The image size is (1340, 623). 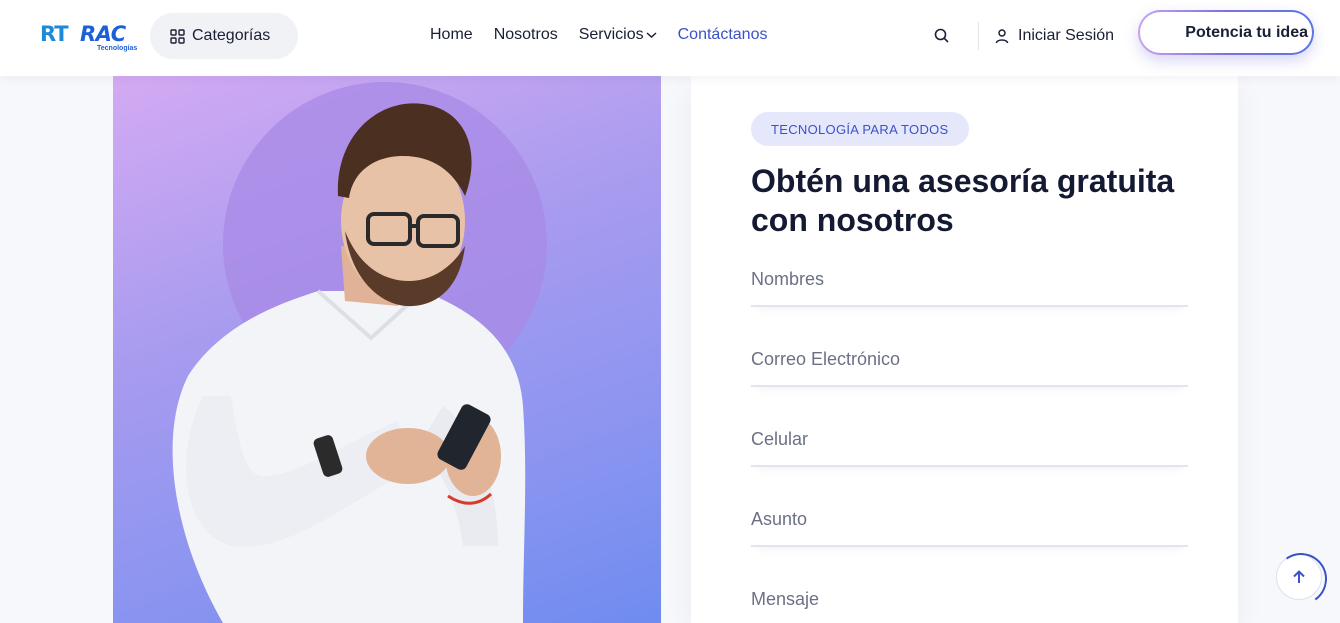 I want to click on nav-item-home: Home, so click(x=451, y=35).